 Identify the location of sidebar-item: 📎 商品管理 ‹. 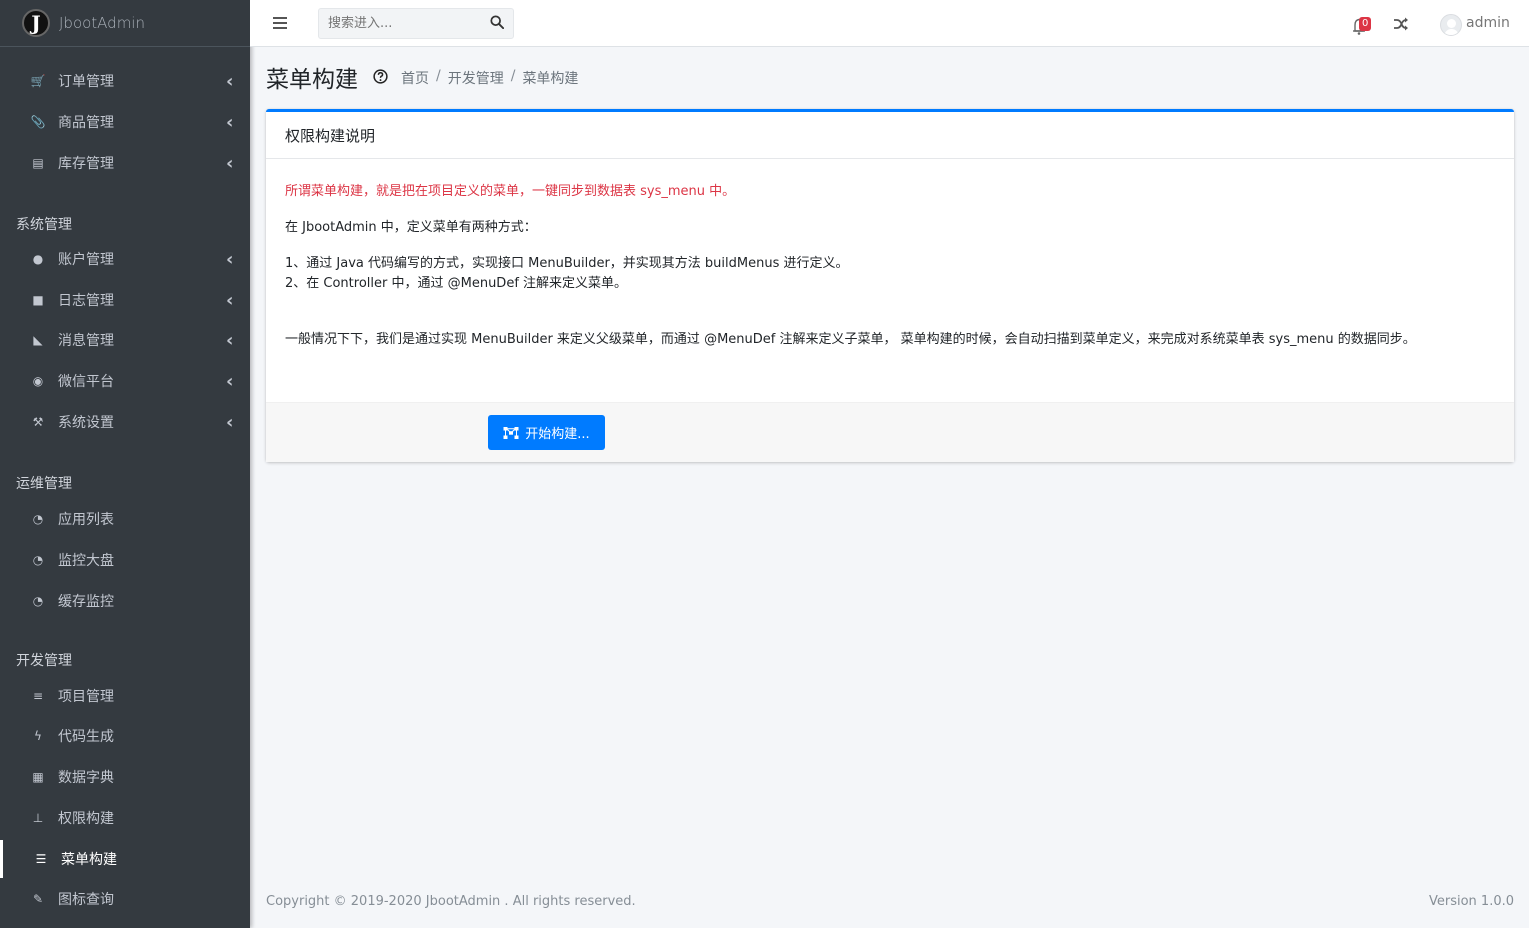
(125, 122).